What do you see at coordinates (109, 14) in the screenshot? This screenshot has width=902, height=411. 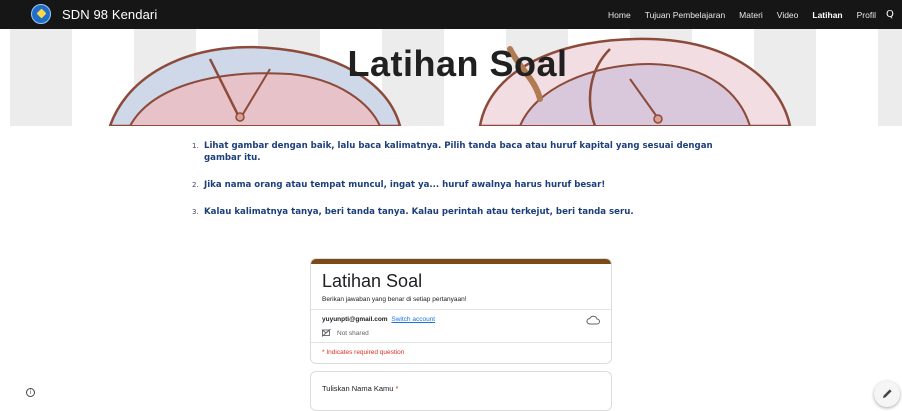 I see `site-title: SDN 98 Kendari` at bounding box center [109, 14].